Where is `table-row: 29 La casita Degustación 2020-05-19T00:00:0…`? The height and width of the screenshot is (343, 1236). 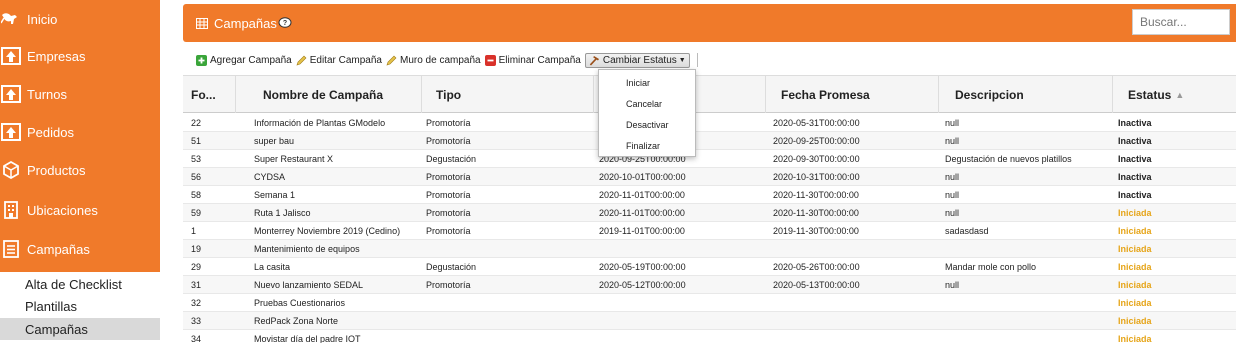
table-row: 29 La casita Degustación 2020-05-19T00:00:0… is located at coordinates (709, 267).